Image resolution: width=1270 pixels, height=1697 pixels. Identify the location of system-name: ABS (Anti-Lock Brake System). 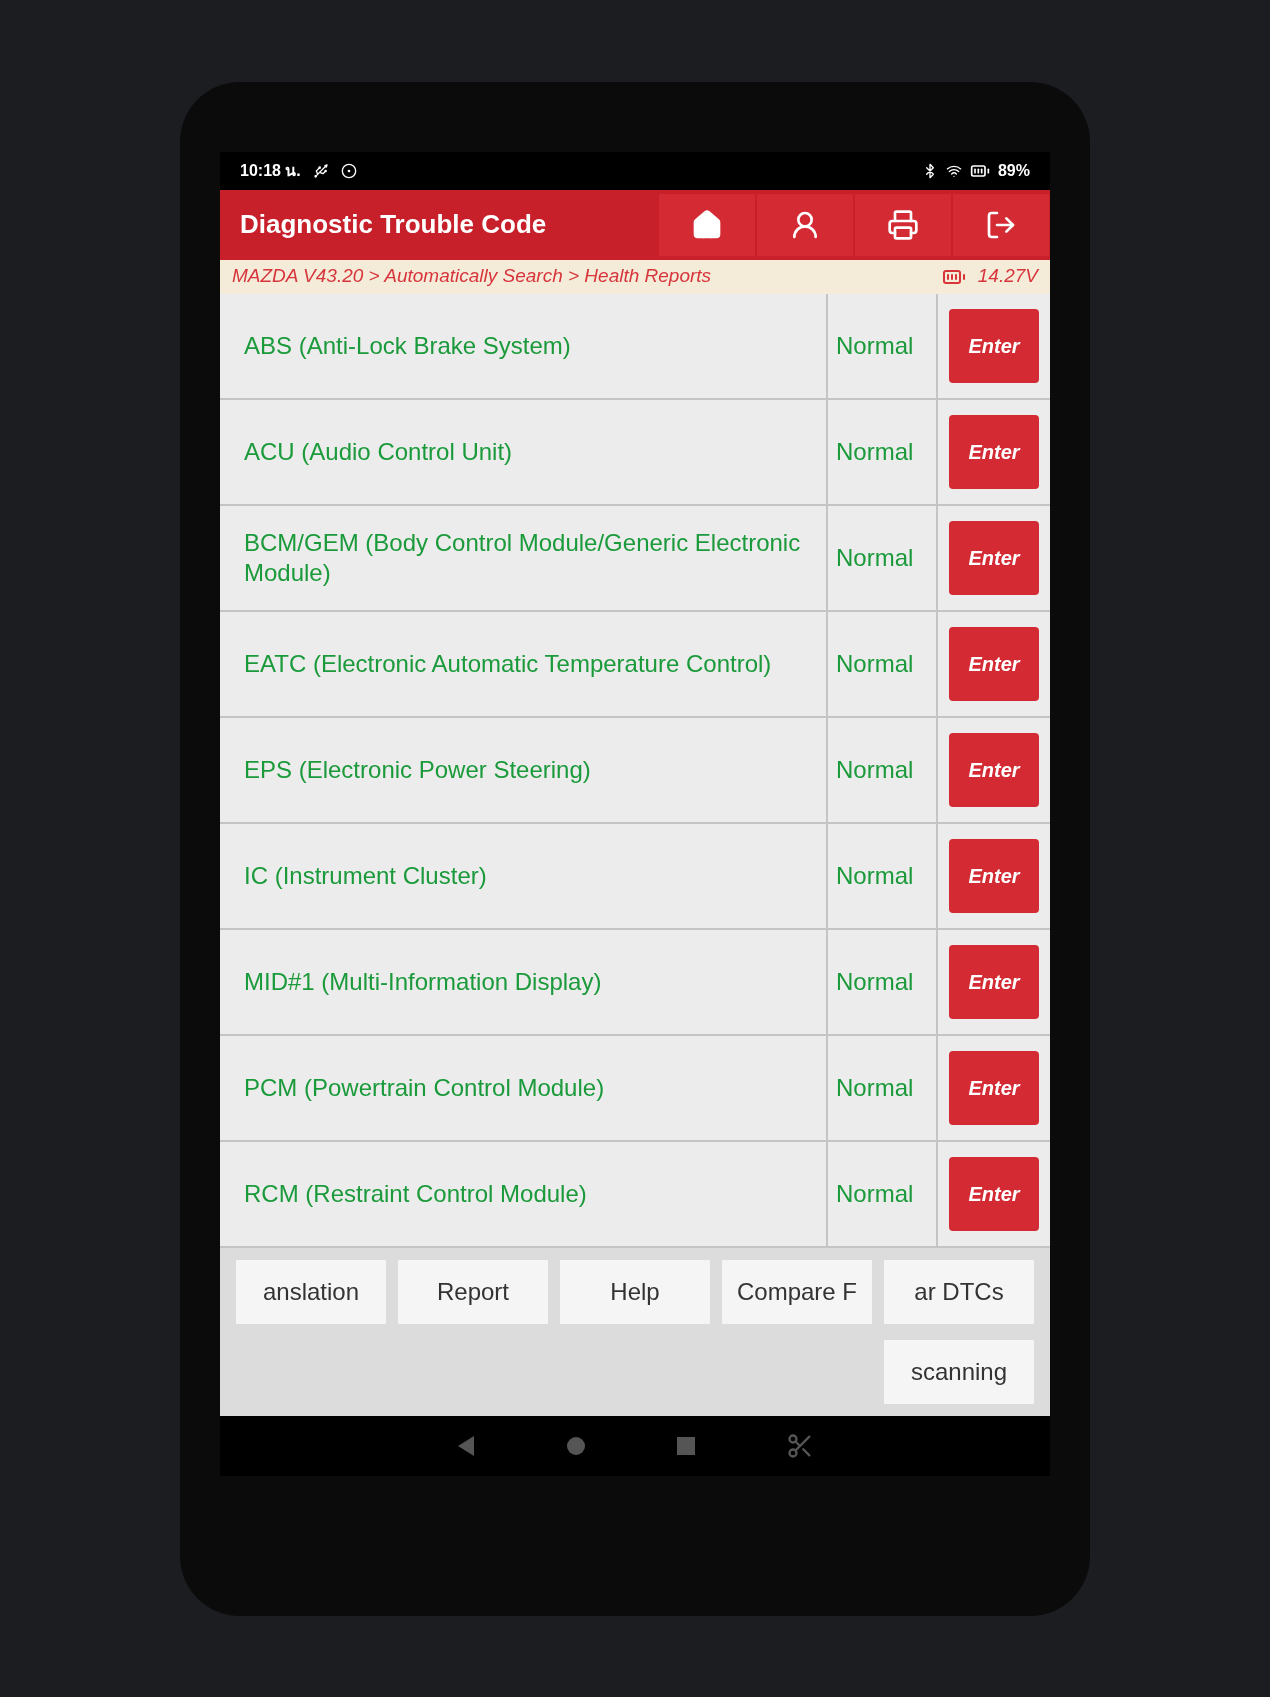
(407, 345).